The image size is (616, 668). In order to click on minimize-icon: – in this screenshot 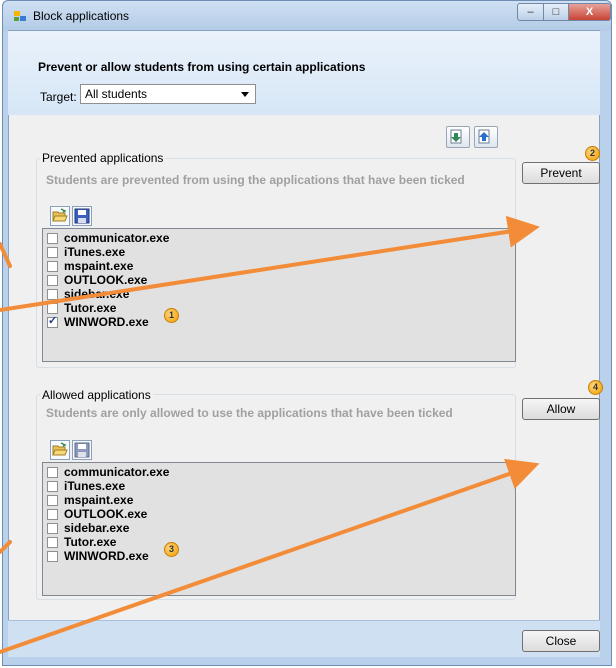, I will do `click(530, 12)`.